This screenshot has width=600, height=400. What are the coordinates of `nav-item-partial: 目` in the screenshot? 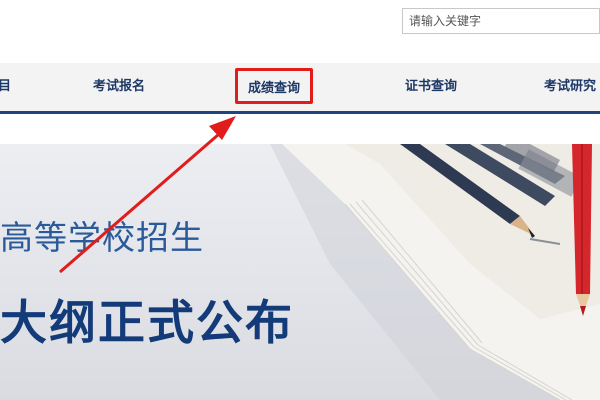 It's located at (5, 87).